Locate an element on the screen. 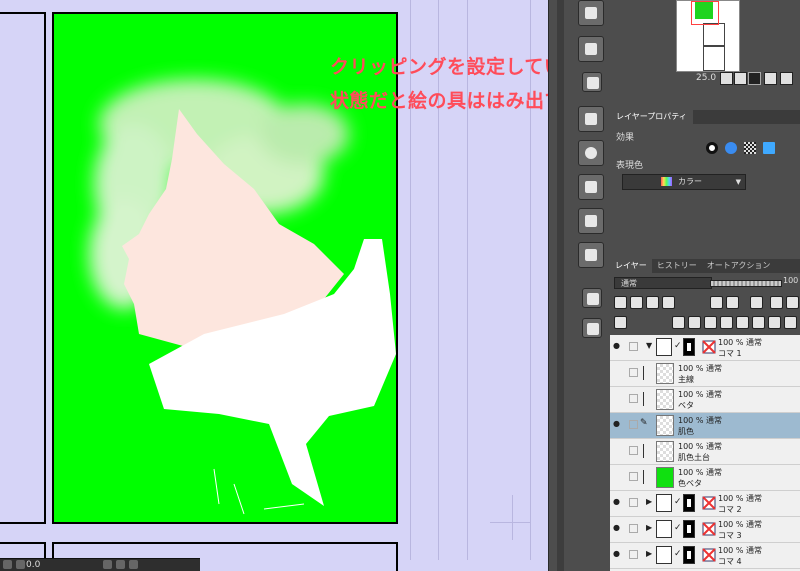 The width and height of the screenshot is (800, 571). navigator-zoom: 25.0 is located at coordinates (706, 78).